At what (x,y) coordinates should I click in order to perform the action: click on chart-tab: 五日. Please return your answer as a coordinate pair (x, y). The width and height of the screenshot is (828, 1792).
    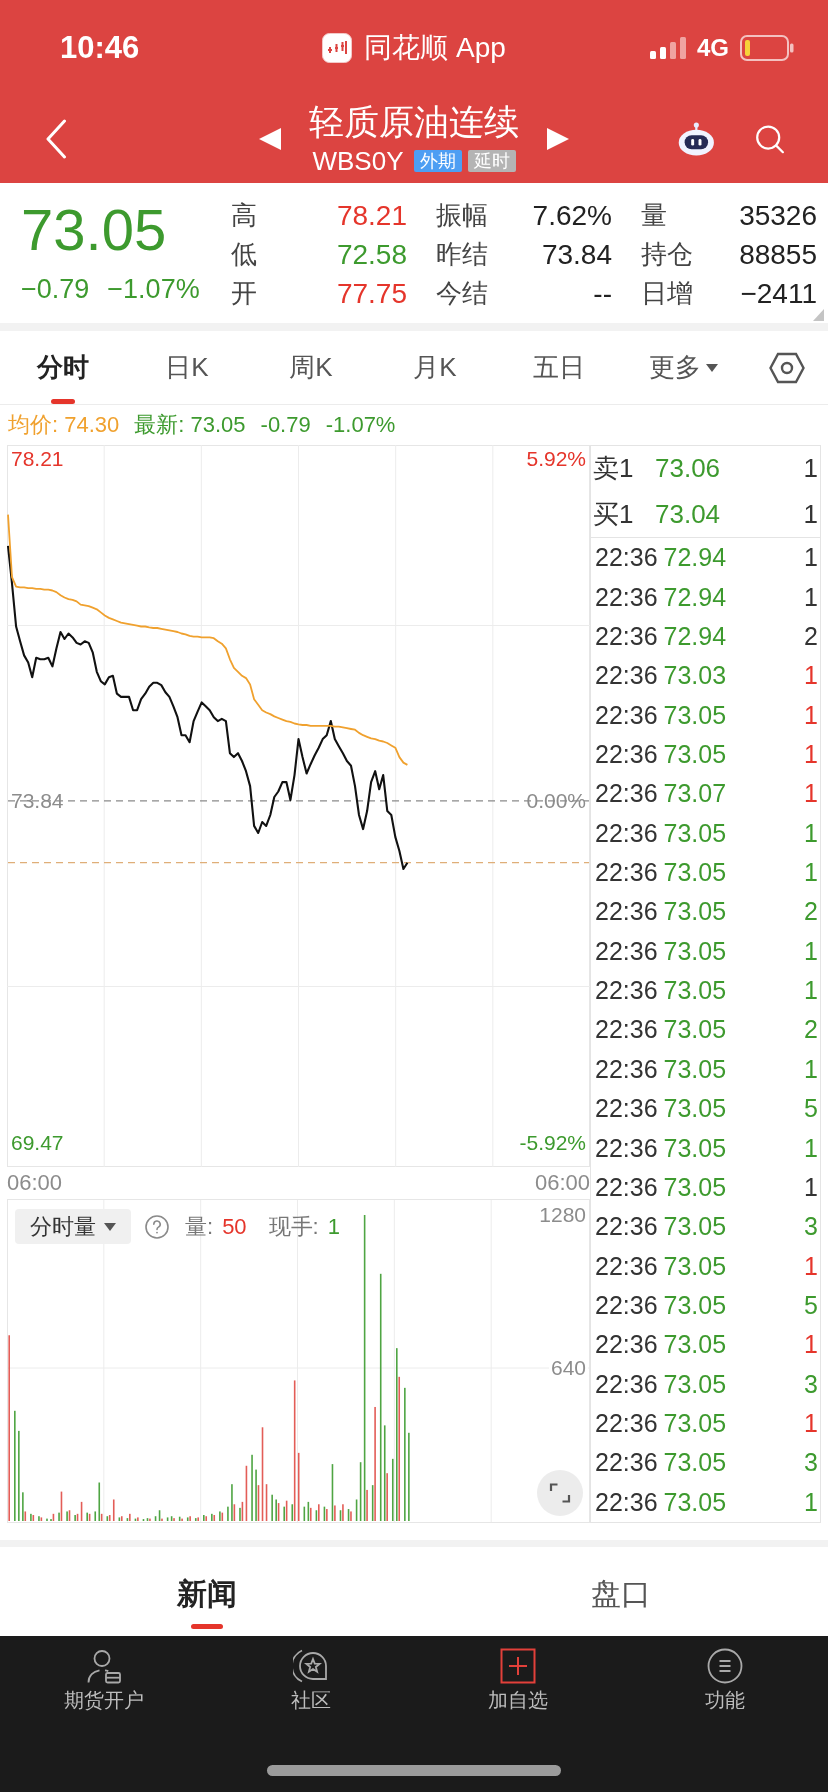
    Looking at the image, I should click on (559, 367).